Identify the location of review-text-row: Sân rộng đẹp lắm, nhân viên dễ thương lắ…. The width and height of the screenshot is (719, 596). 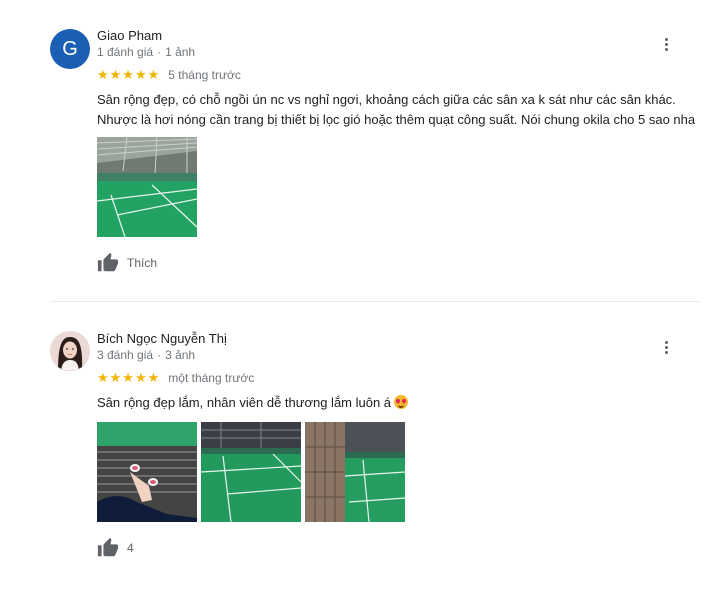
(404, 403).